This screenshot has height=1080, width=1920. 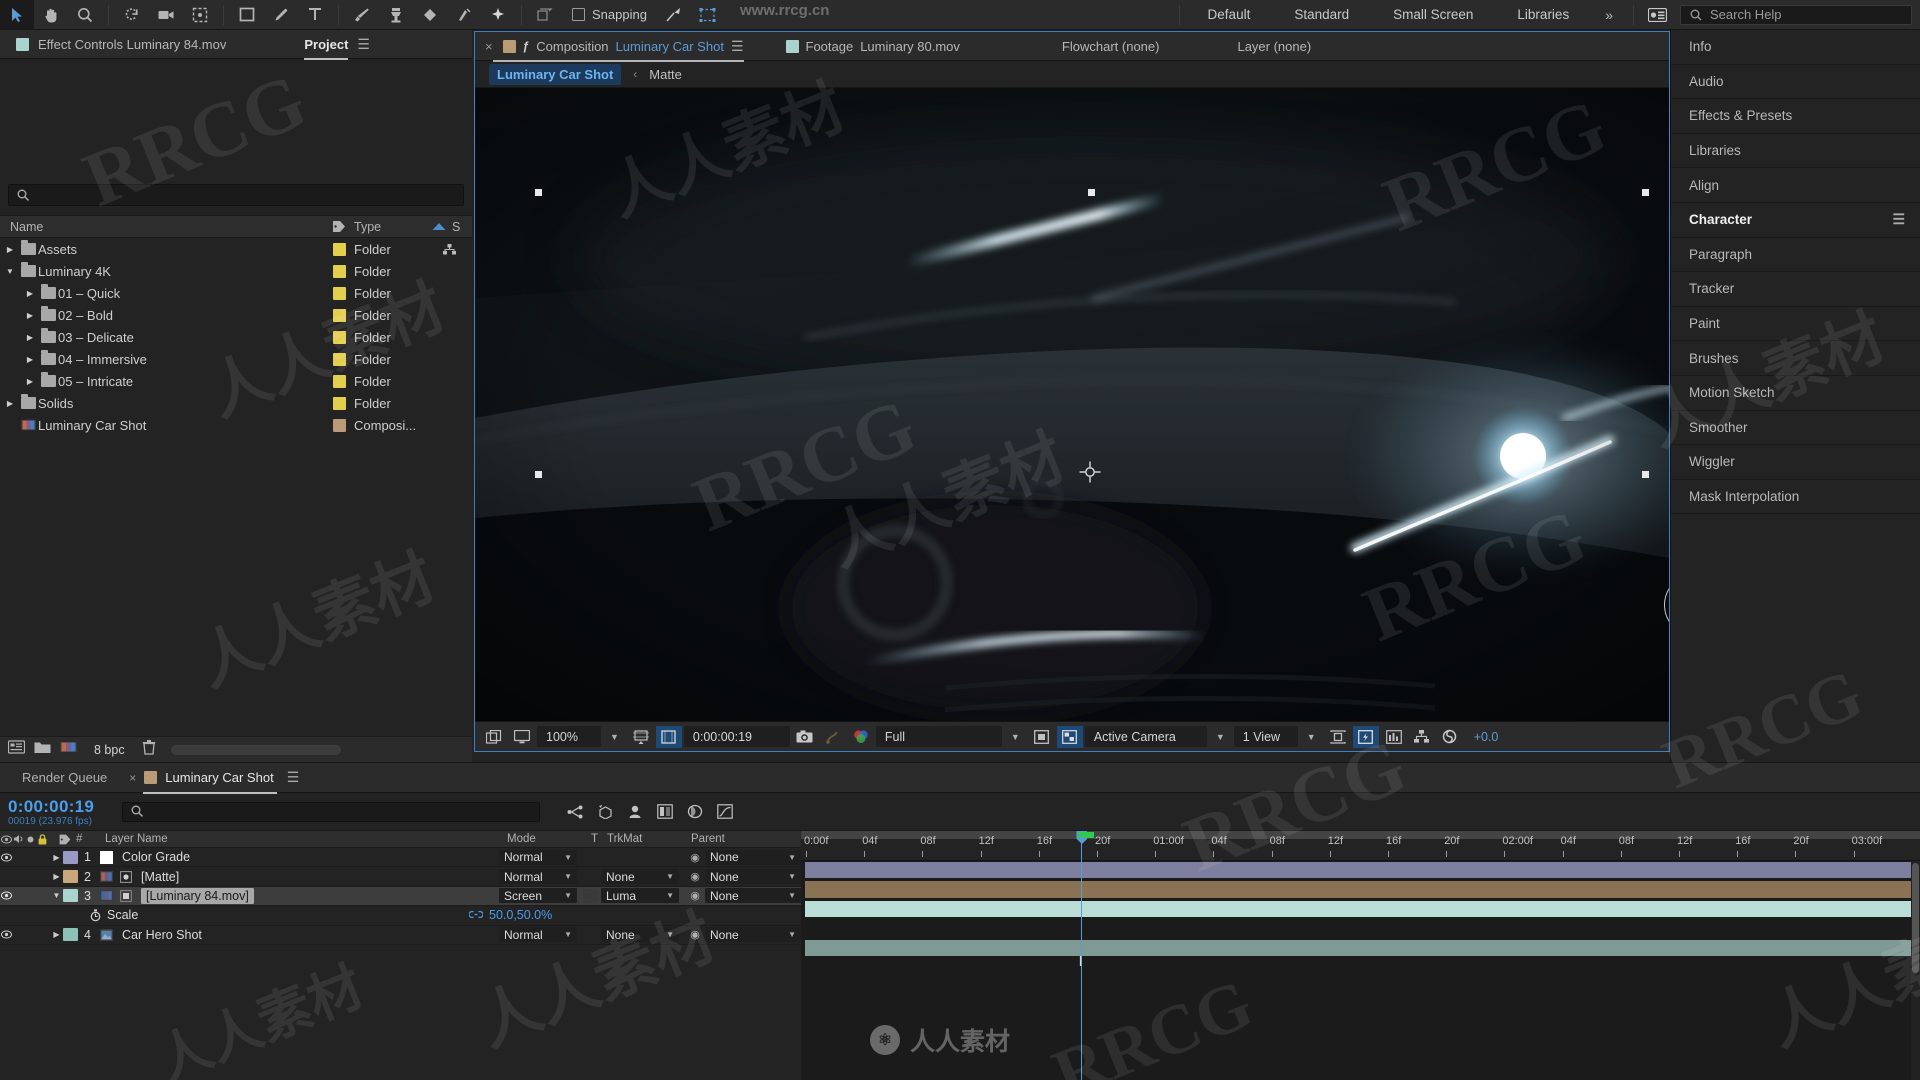 I want to click on layer-name: [Matte], so click(x=317, y=877).